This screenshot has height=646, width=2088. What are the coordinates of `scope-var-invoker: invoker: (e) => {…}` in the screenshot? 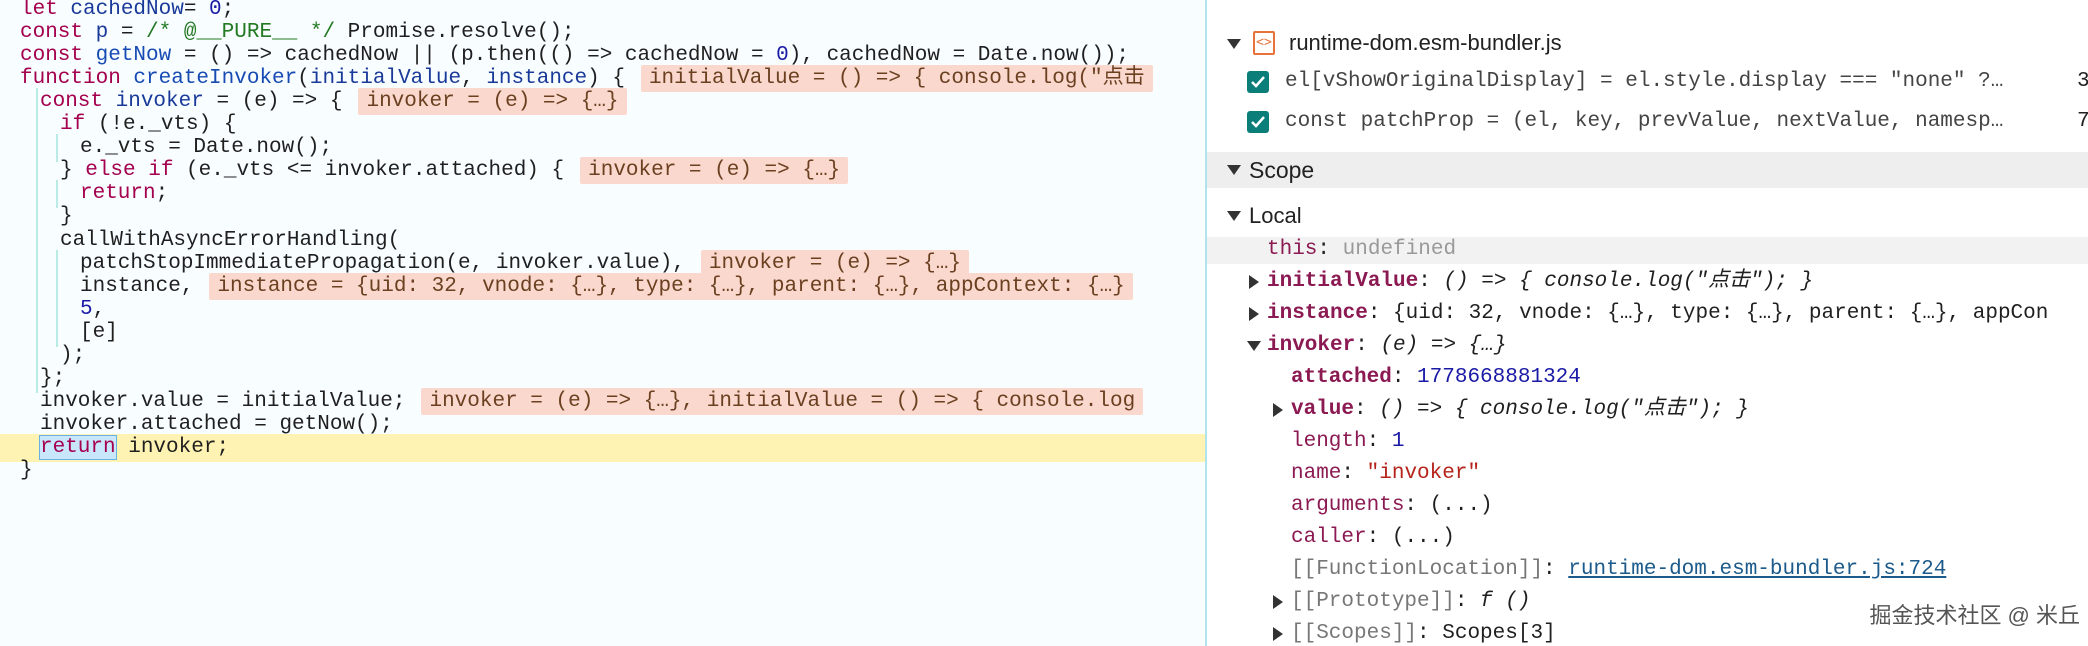 It's located at (1647, 346).